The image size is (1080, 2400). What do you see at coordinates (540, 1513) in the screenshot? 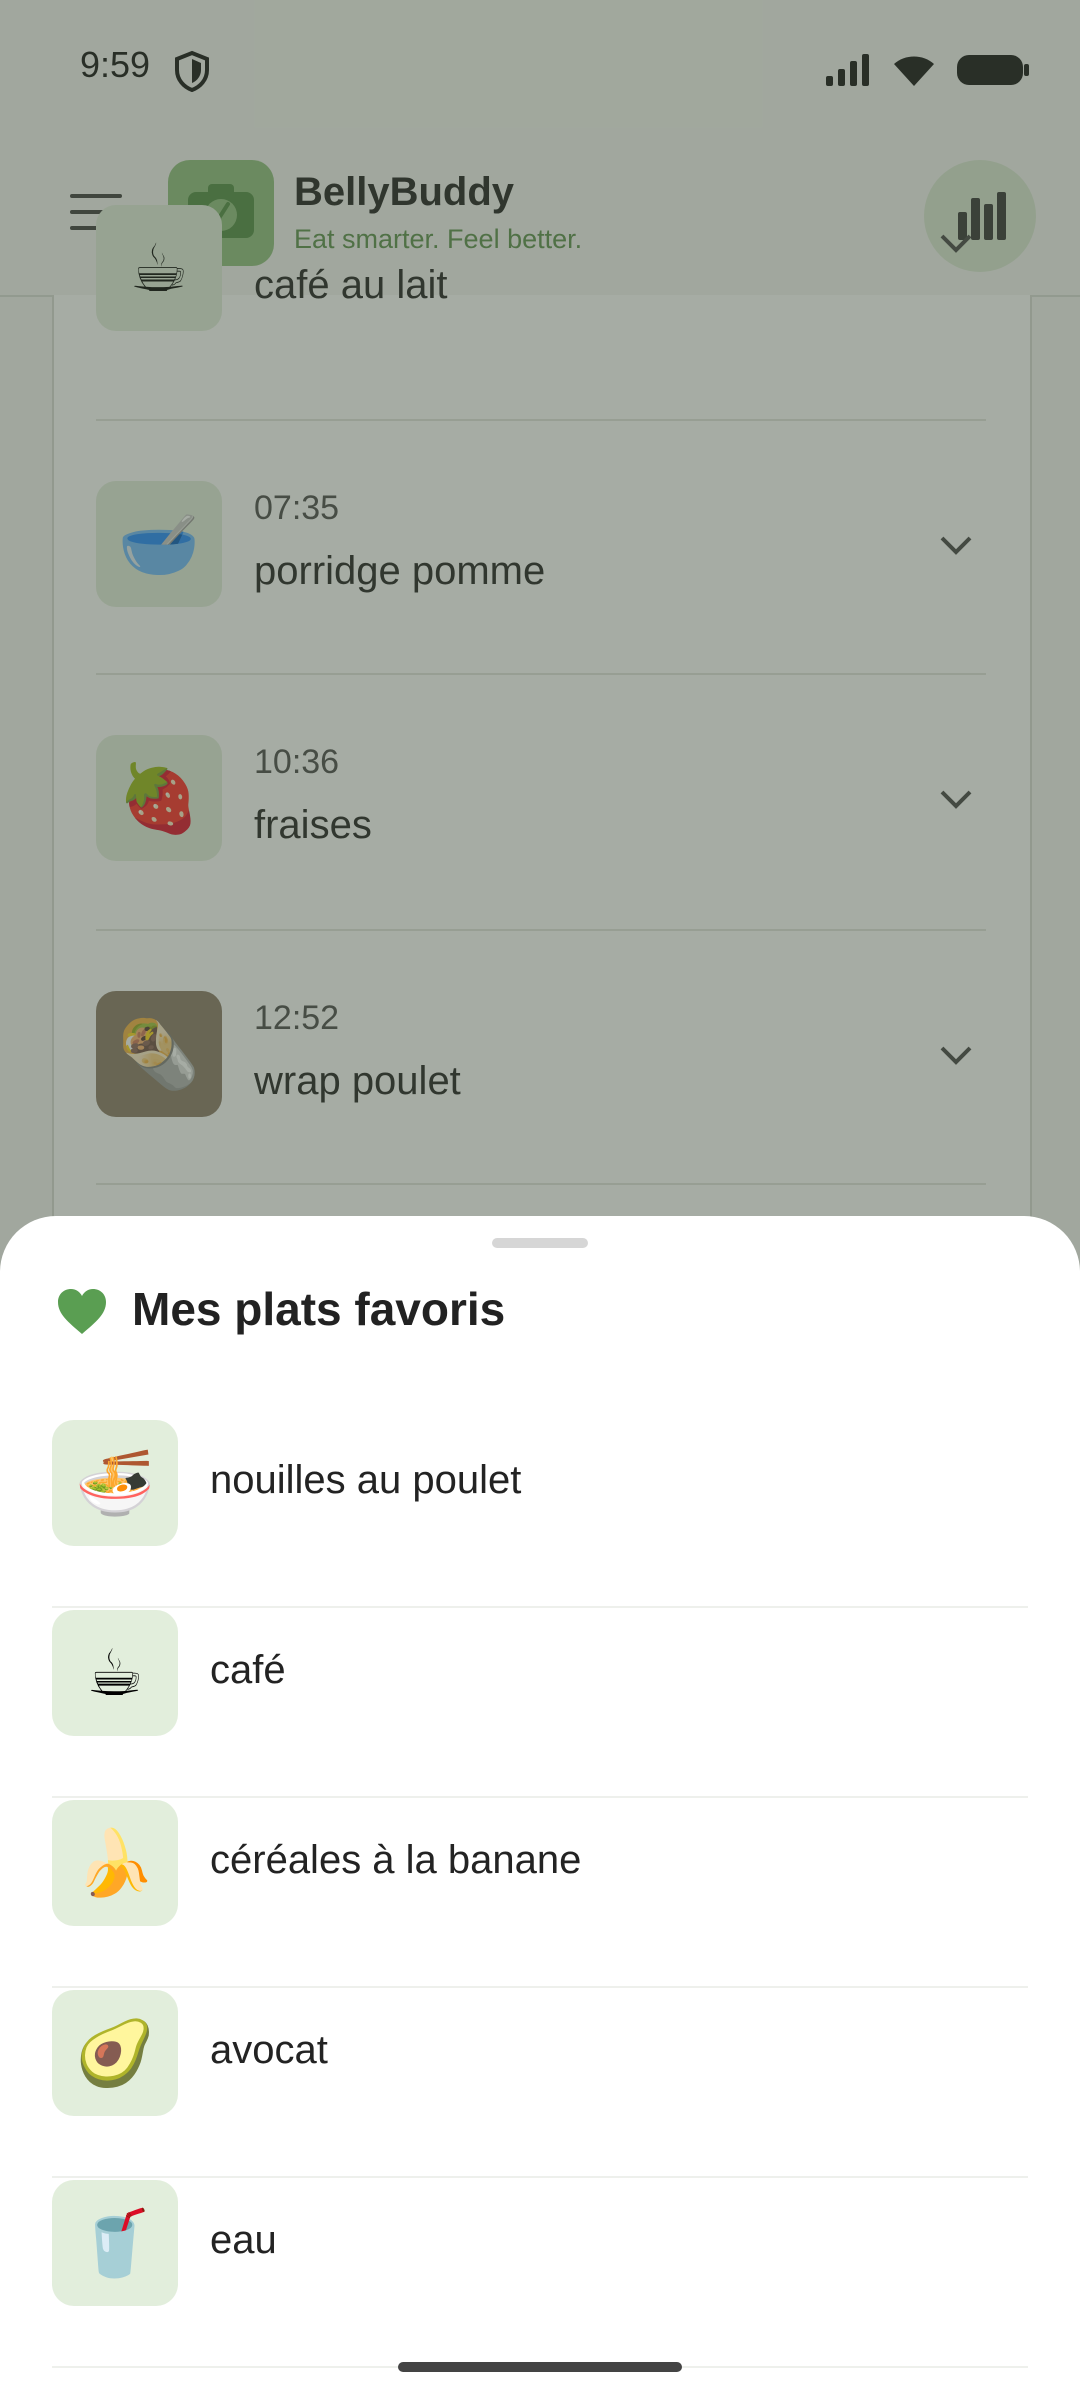
I see `favorite-item: 🍜 nouilles au poulet` at bounding box center [540, 1513].